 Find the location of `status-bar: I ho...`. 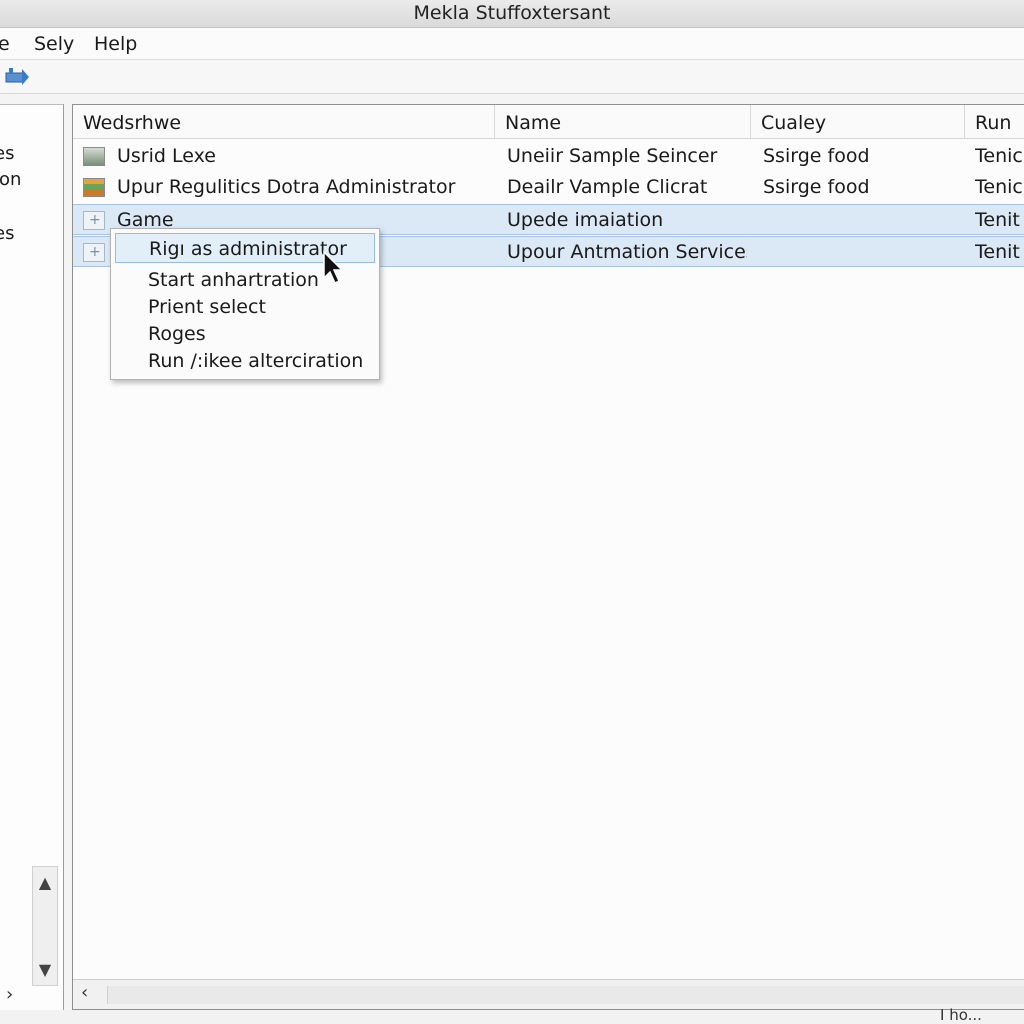

status-bar: I ho... is located at coordinates (512, 1015).